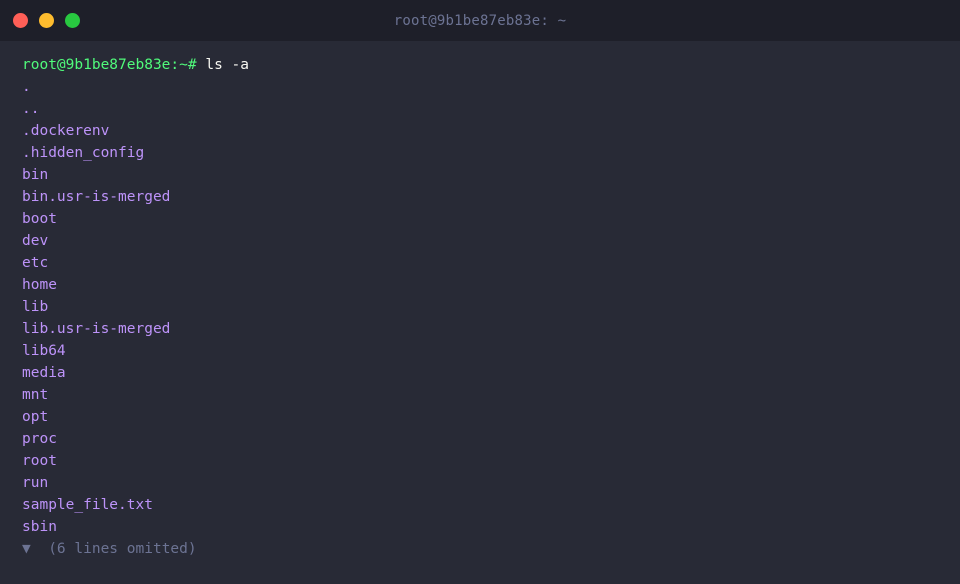 This screenshot has width=960, height=584. What do you see at coordinates (72, 20) in the screenshot?
I see `maximize-button` at bounding box center [72, 20].